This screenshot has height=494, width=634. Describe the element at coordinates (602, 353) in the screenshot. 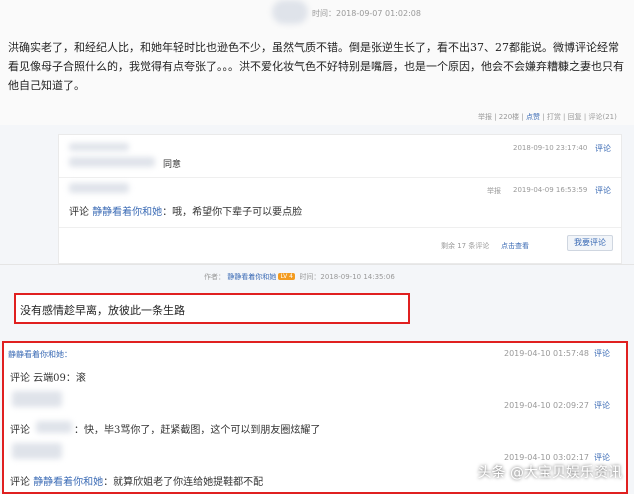

I see `comment-link-1: 评论` at that location.